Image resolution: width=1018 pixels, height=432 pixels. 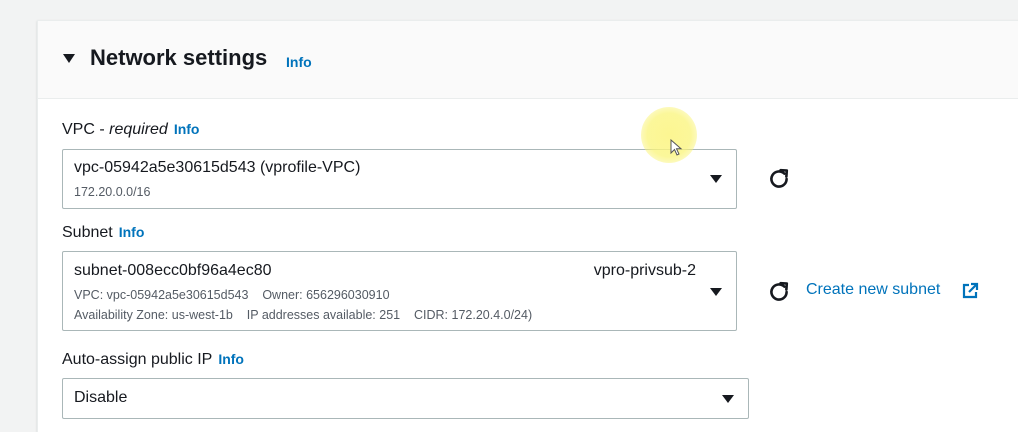 What do you see at coordinates (187, 129) in the screenshot?
I see `vpc-info-link: Info` at bounding box center [187, 129].